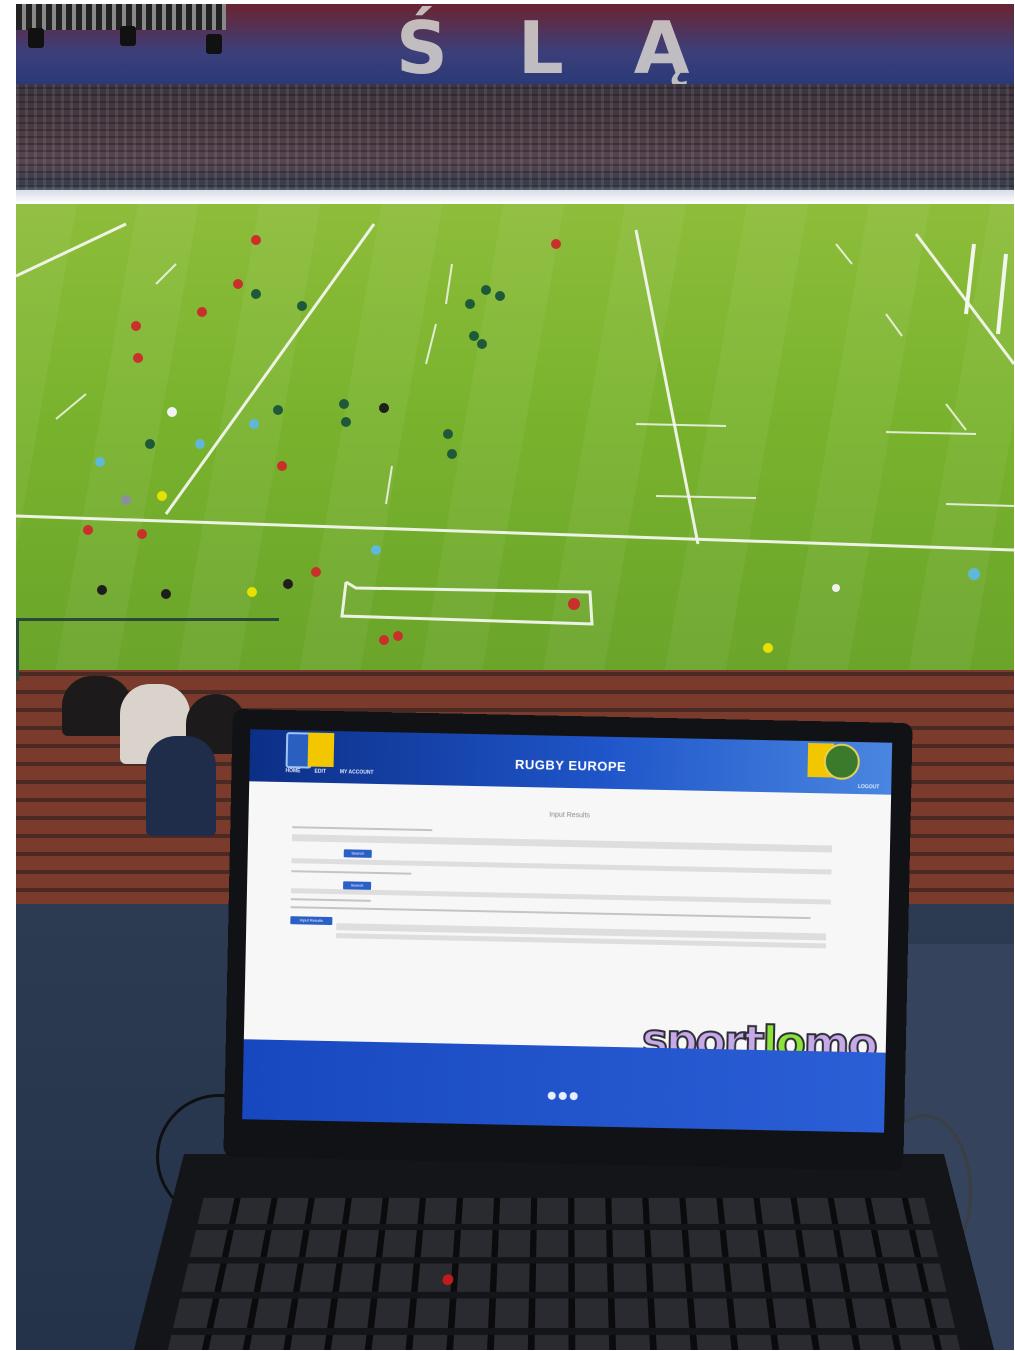  Describe the element at coordinates (320, 772) in the screenshot. I see `nav-item-edit: EDIT` at that location.